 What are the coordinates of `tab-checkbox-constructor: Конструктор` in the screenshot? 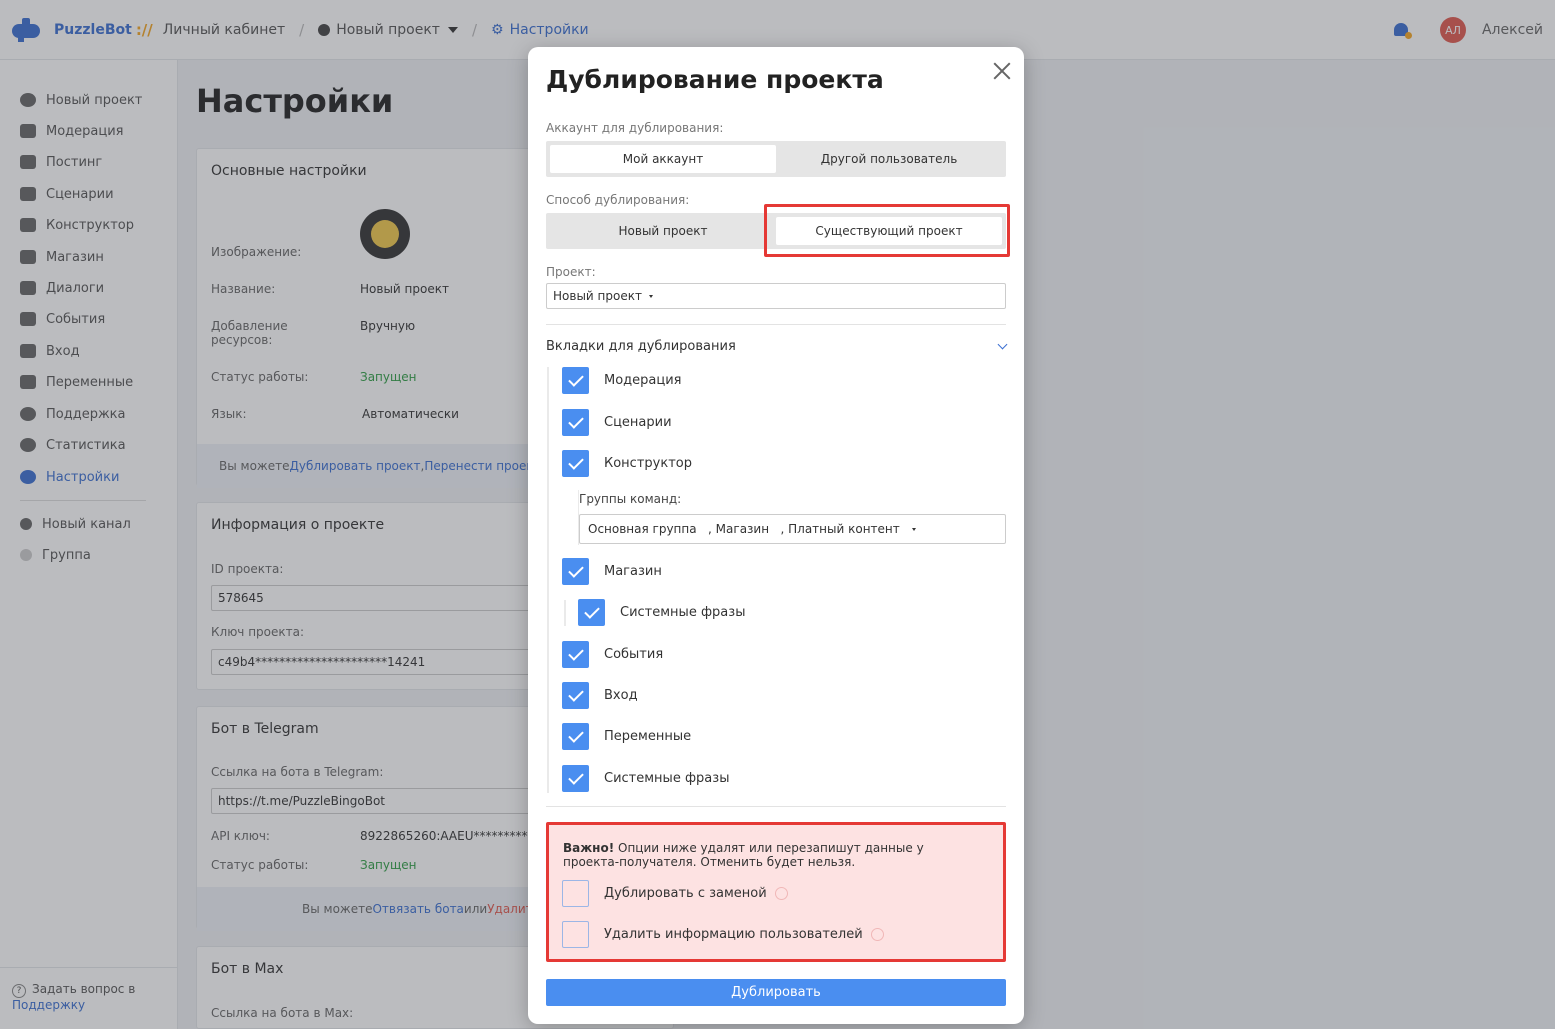 It's located at (627, 463).